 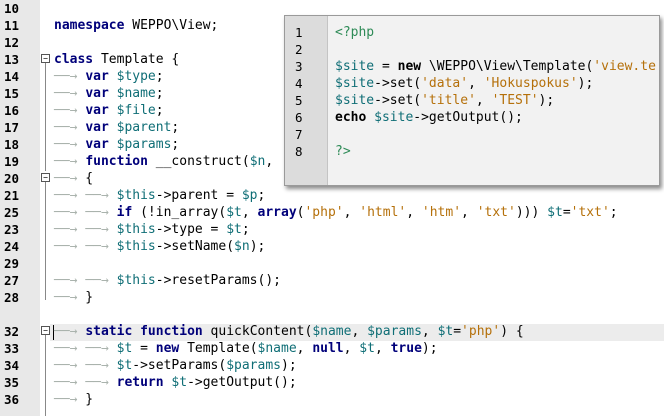 I want to click on popup-code-line: $site->set('title', 'TEST');, so click(x=444, y=100).